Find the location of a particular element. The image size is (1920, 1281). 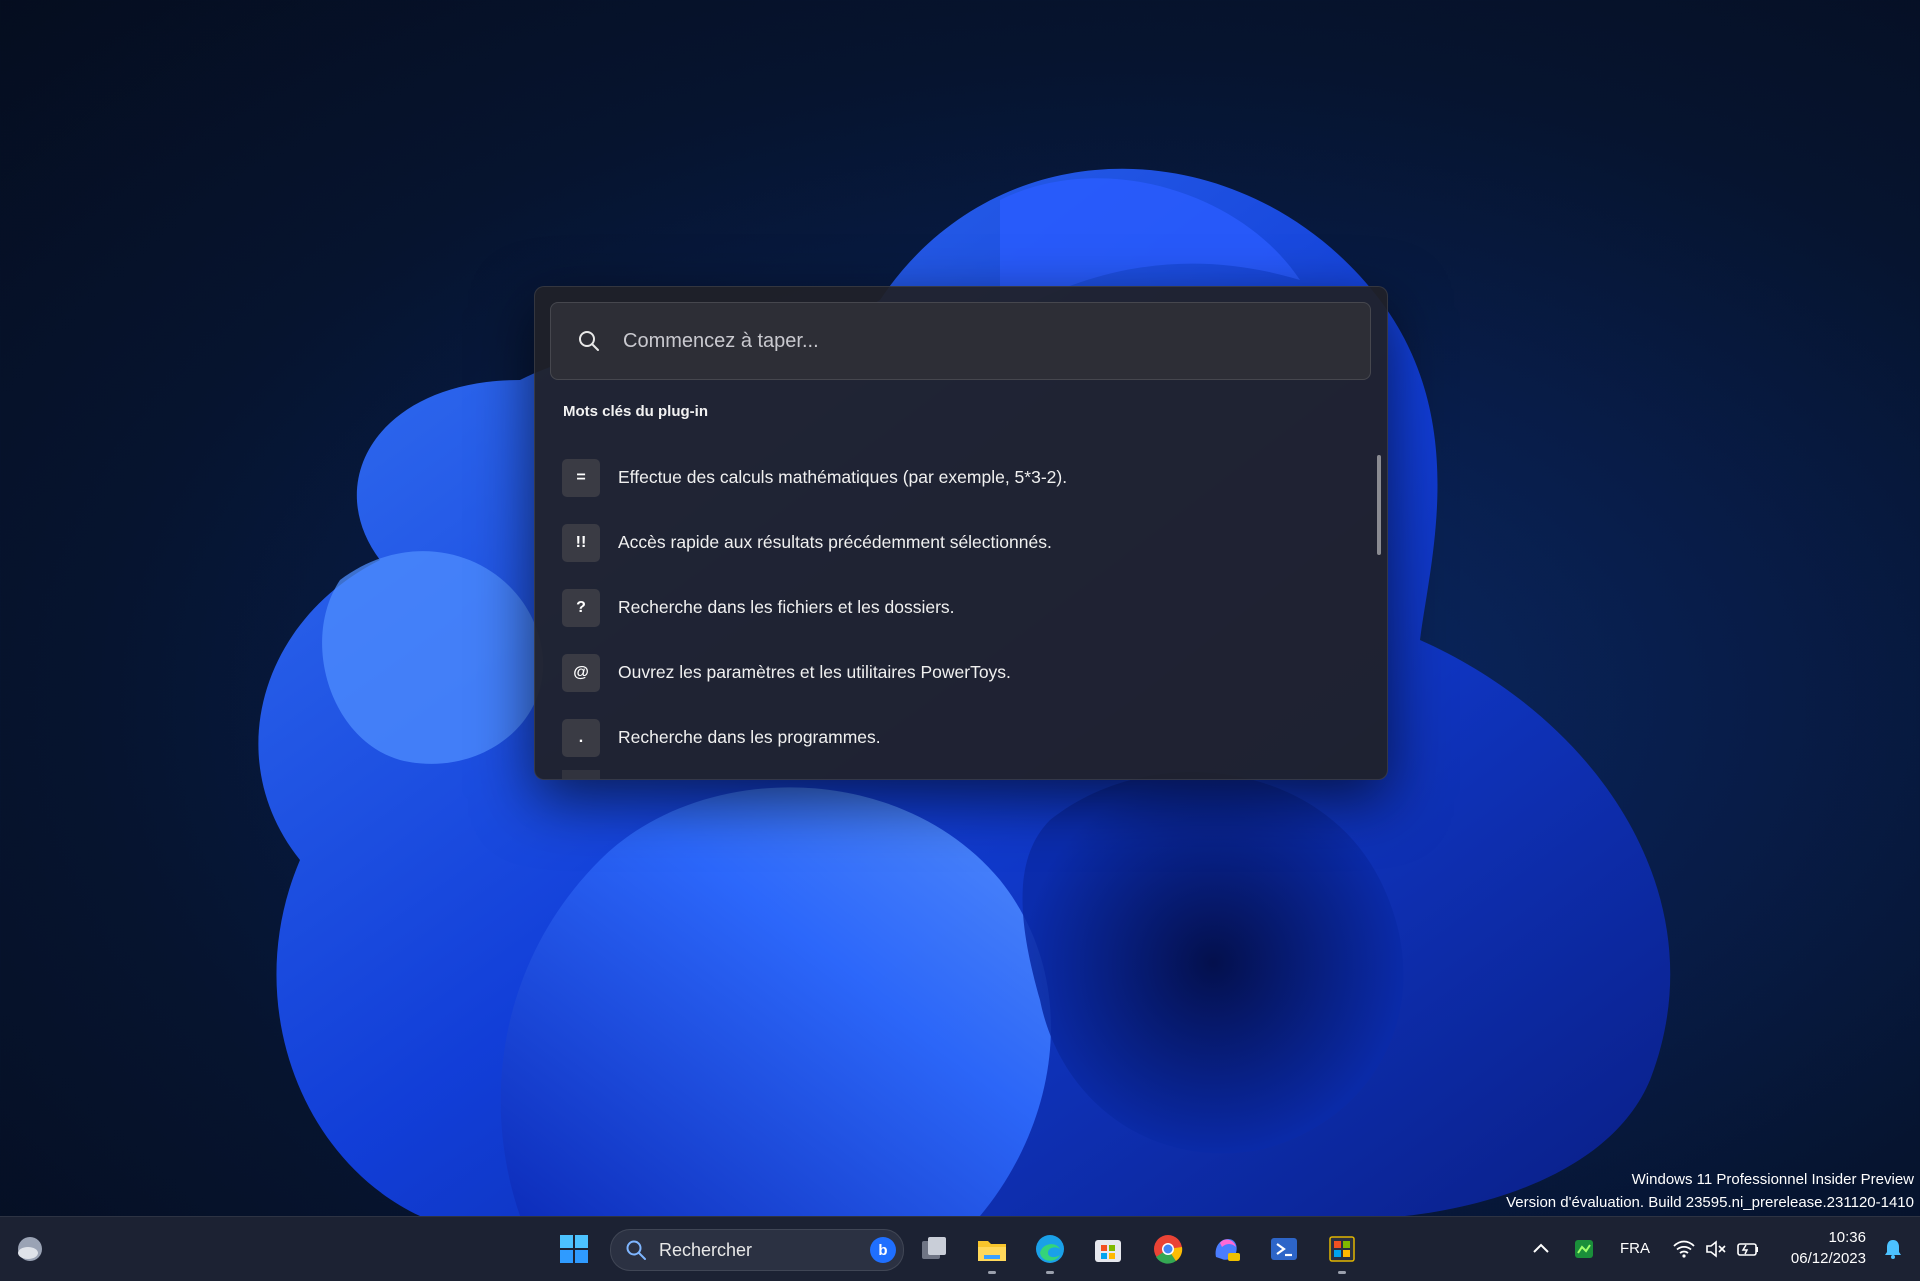

language-indicator: FRA is located at coordinates (1635, 1248).